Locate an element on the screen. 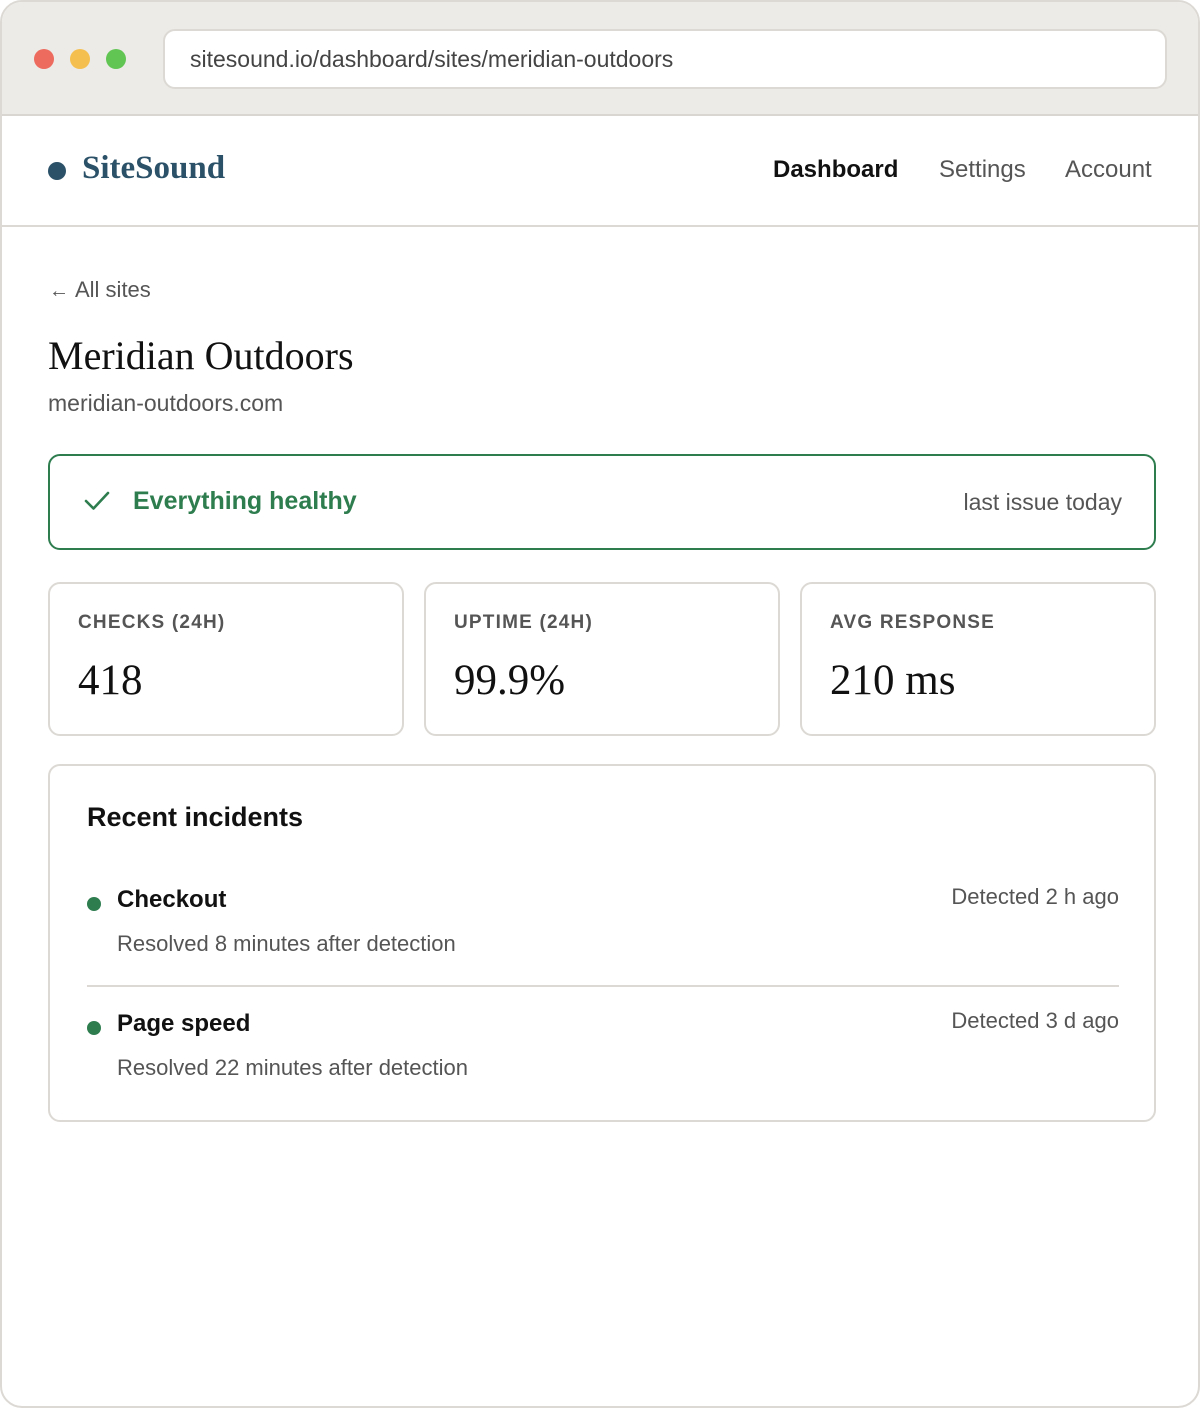  incident-resolution: Resolved 8 minutes after detection is located at coordinates (286, 943).